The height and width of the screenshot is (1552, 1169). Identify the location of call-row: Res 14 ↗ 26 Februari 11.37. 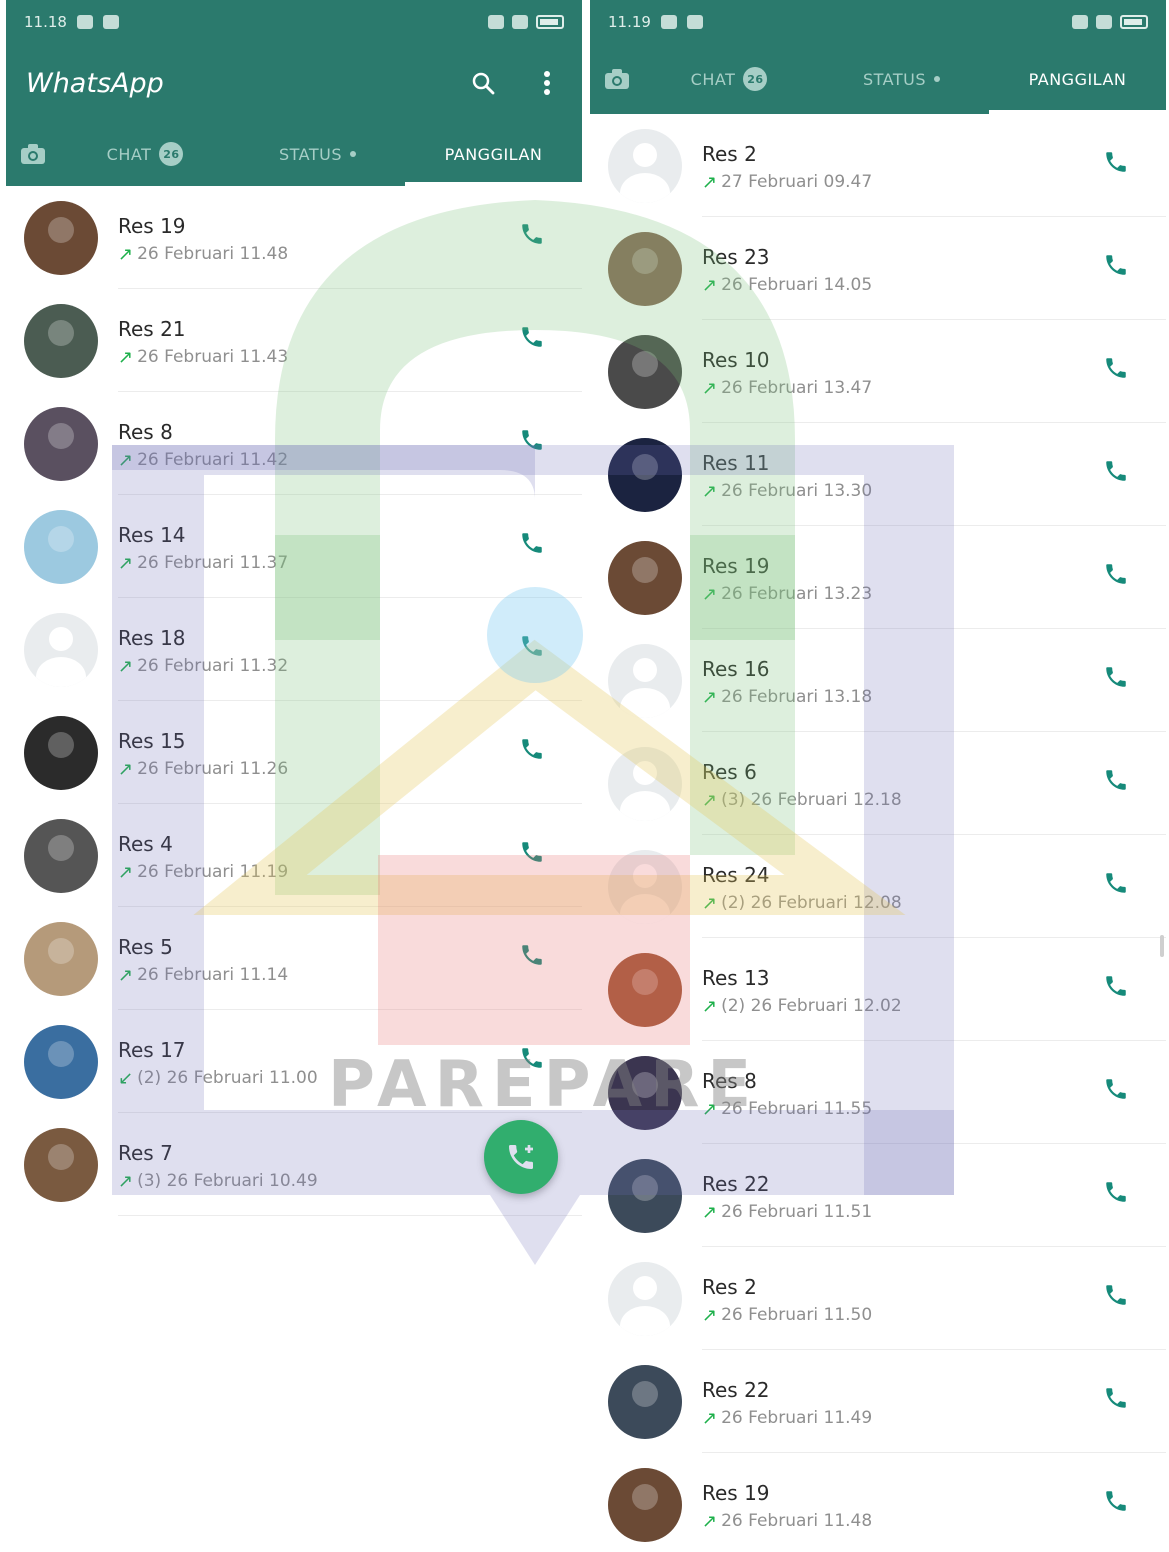
(294, 546).